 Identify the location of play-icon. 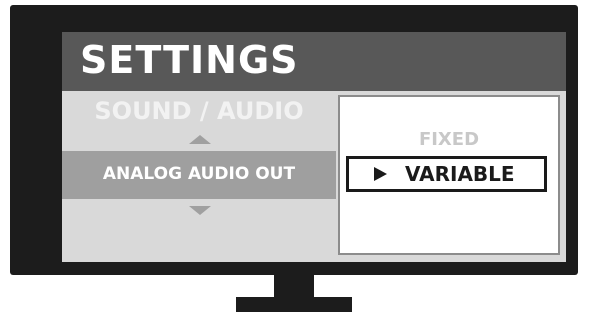
(380, 174).